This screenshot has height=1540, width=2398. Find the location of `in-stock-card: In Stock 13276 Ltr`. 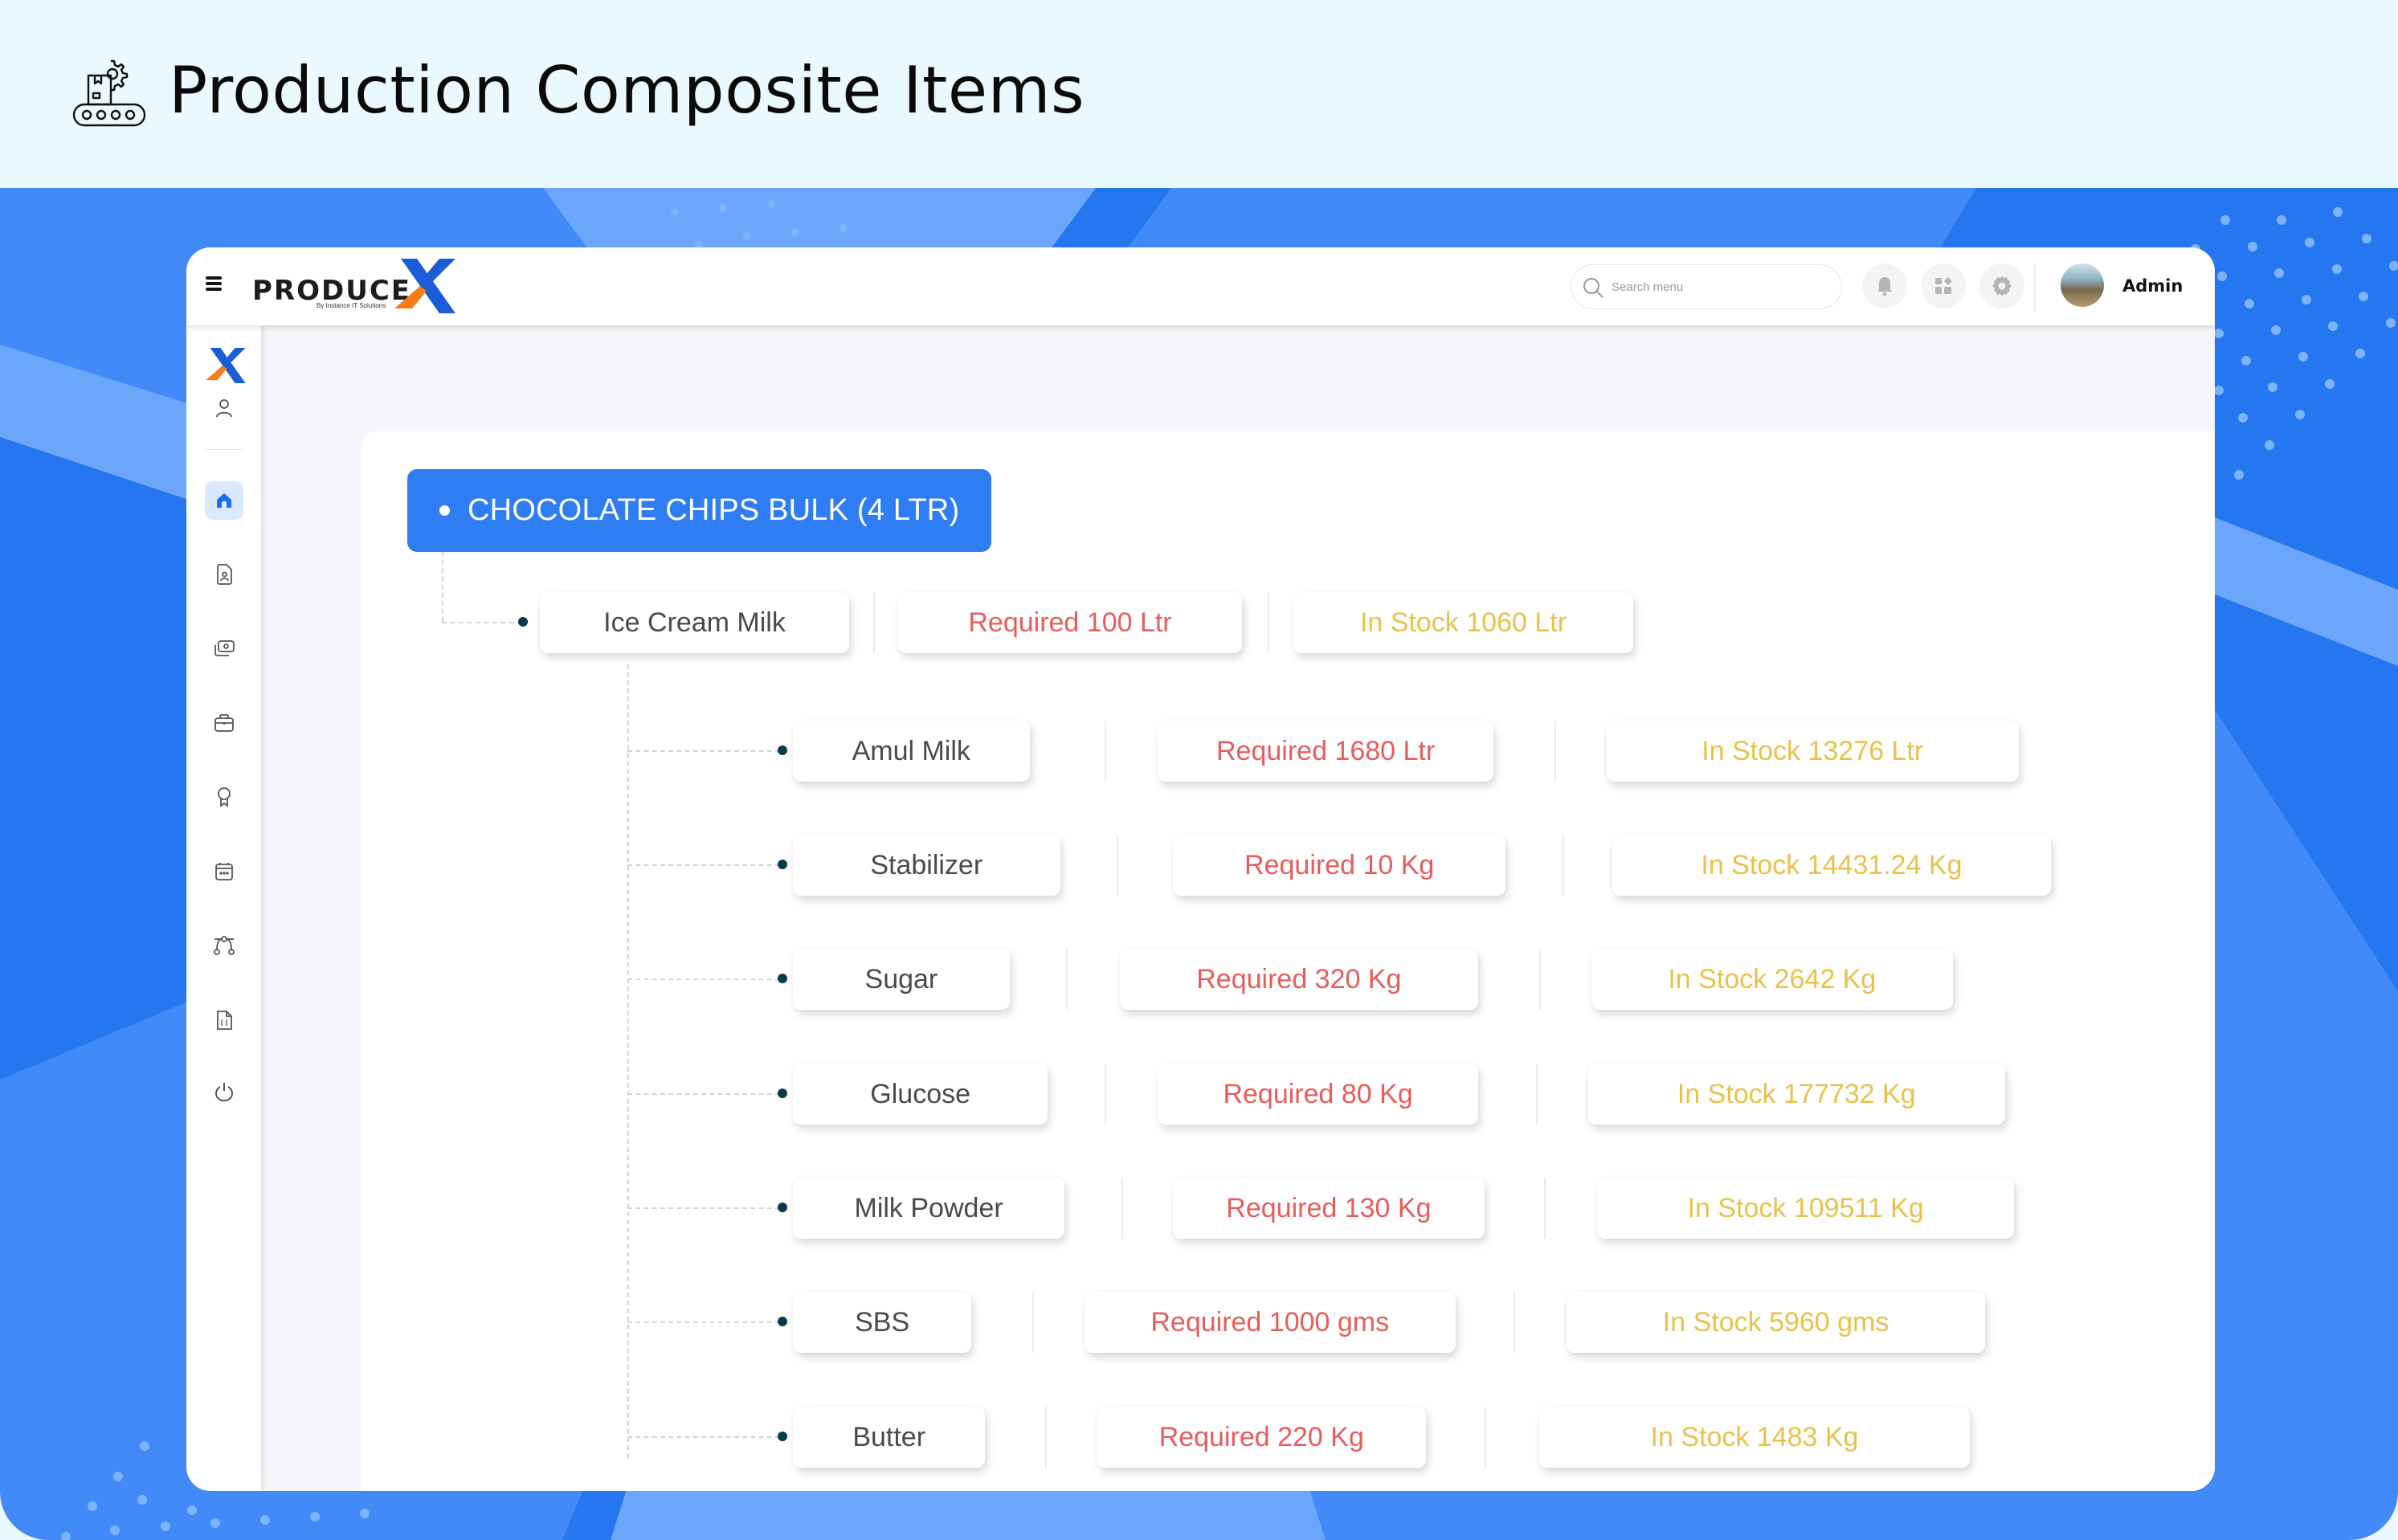

in-stock-card: In Stock 13276 Ltr is located at coordinates (1812, 751).